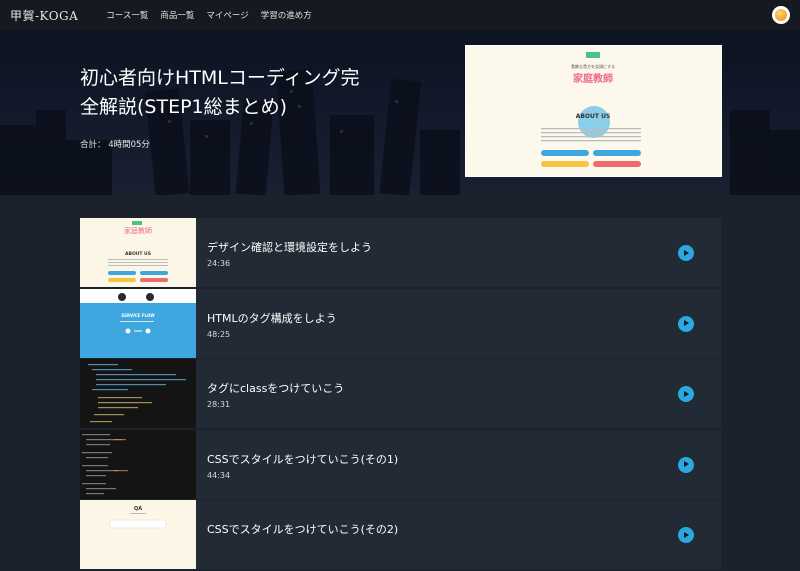 This screenshot has width=800, height=571. I want to click on lesson-title: HTMLのタグ構成をしよう, so click(272, 318).